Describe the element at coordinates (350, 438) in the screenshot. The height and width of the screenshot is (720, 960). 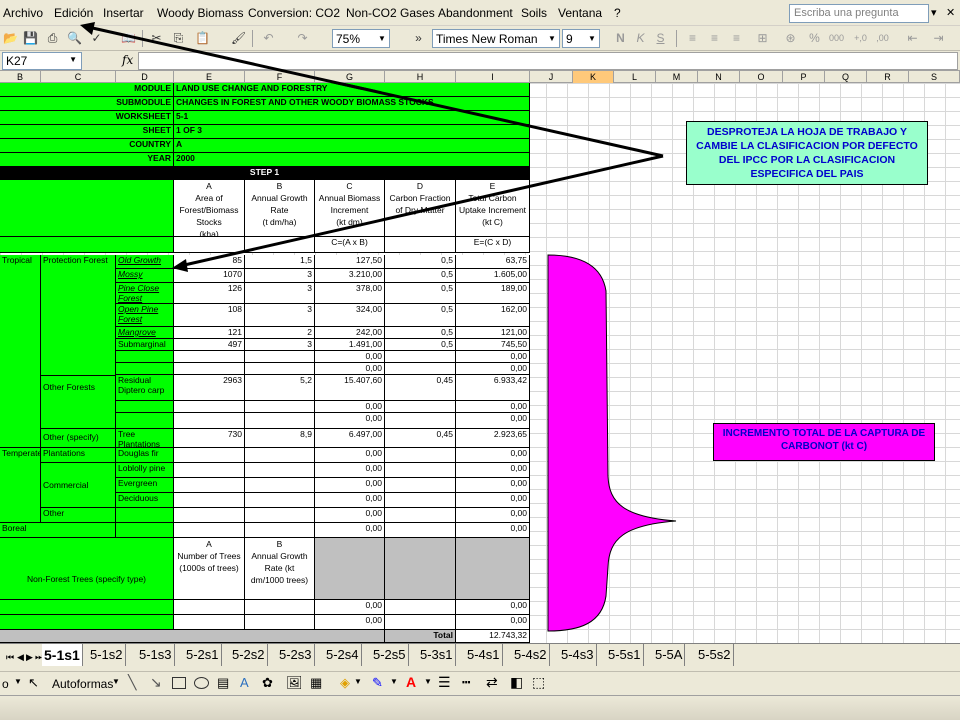
I see `data-cell-c: 6.497,00` at that location.